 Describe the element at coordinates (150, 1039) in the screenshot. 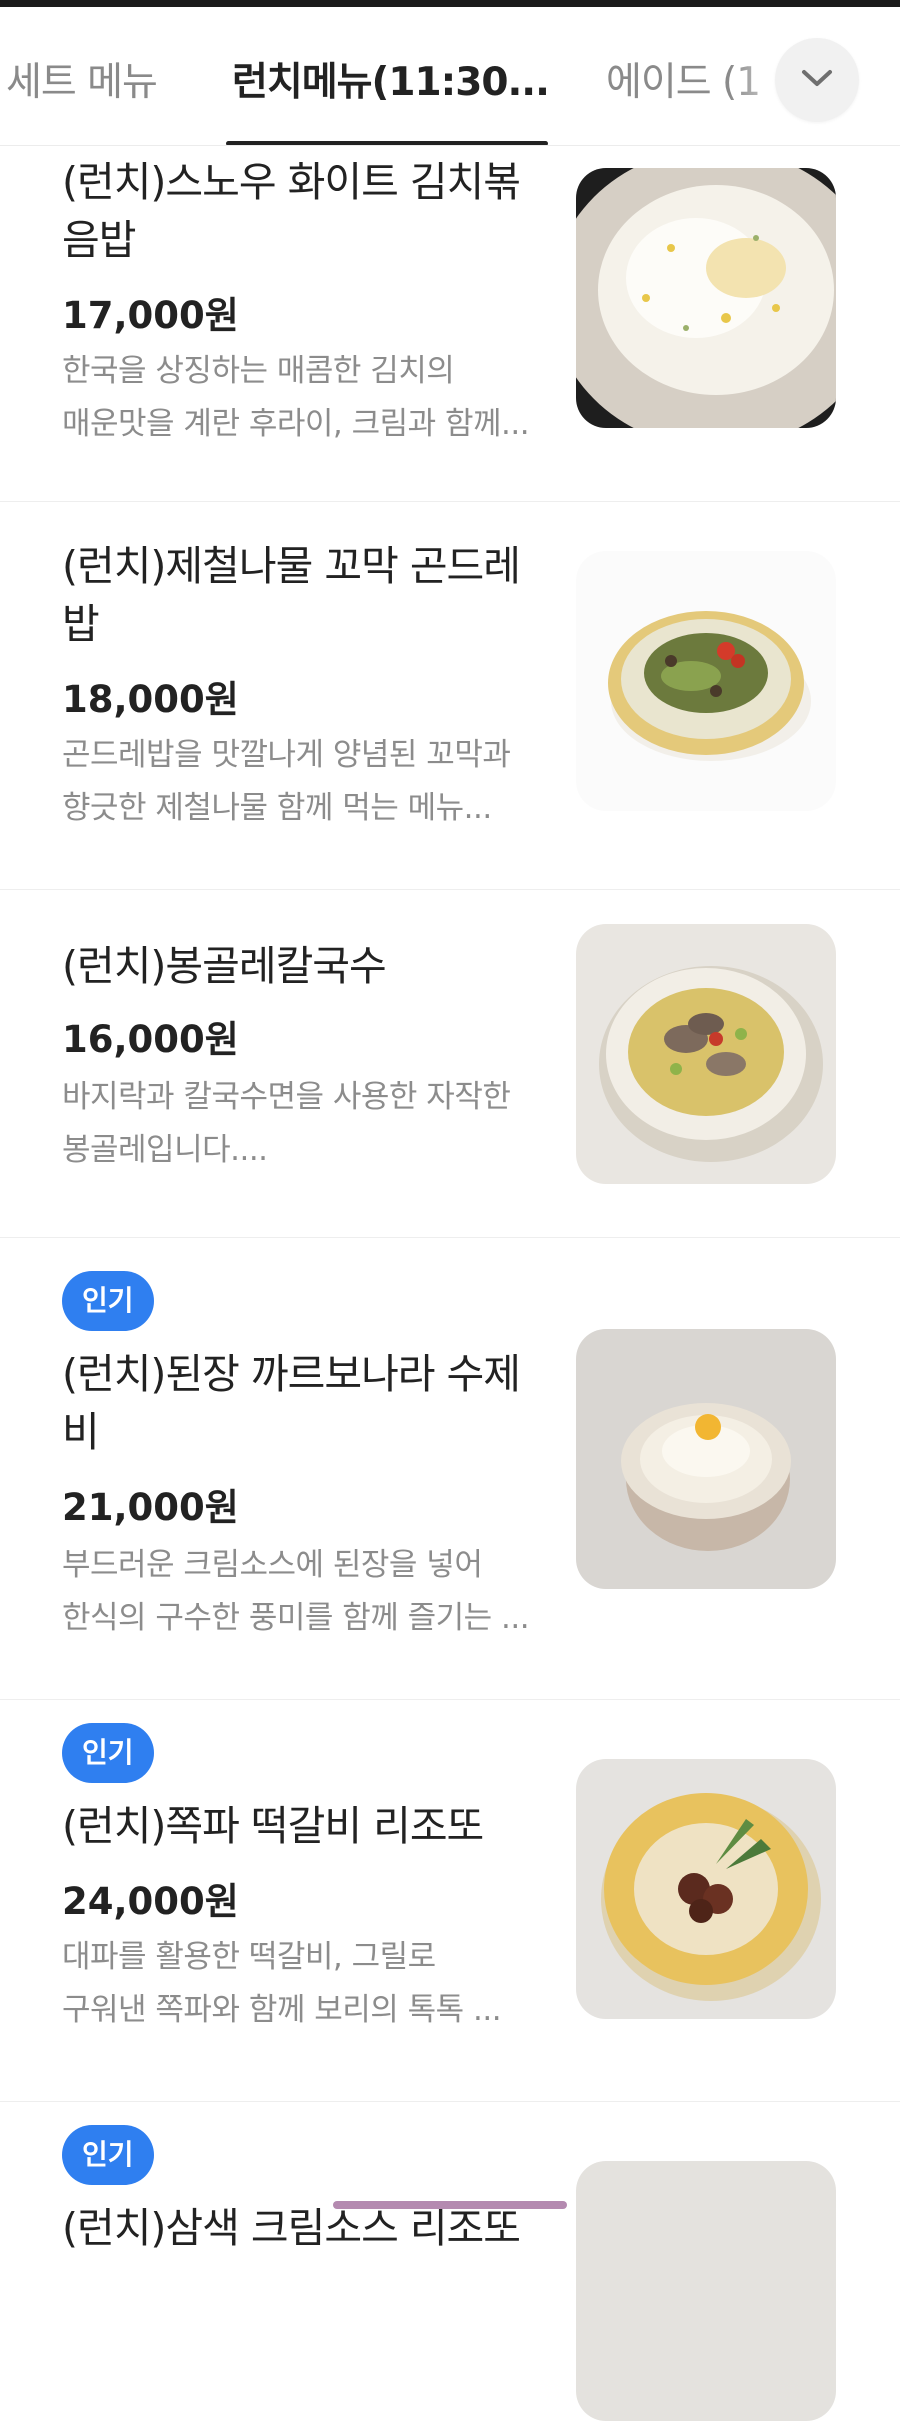

I see `menu-item-price: 16,000원` at that location.